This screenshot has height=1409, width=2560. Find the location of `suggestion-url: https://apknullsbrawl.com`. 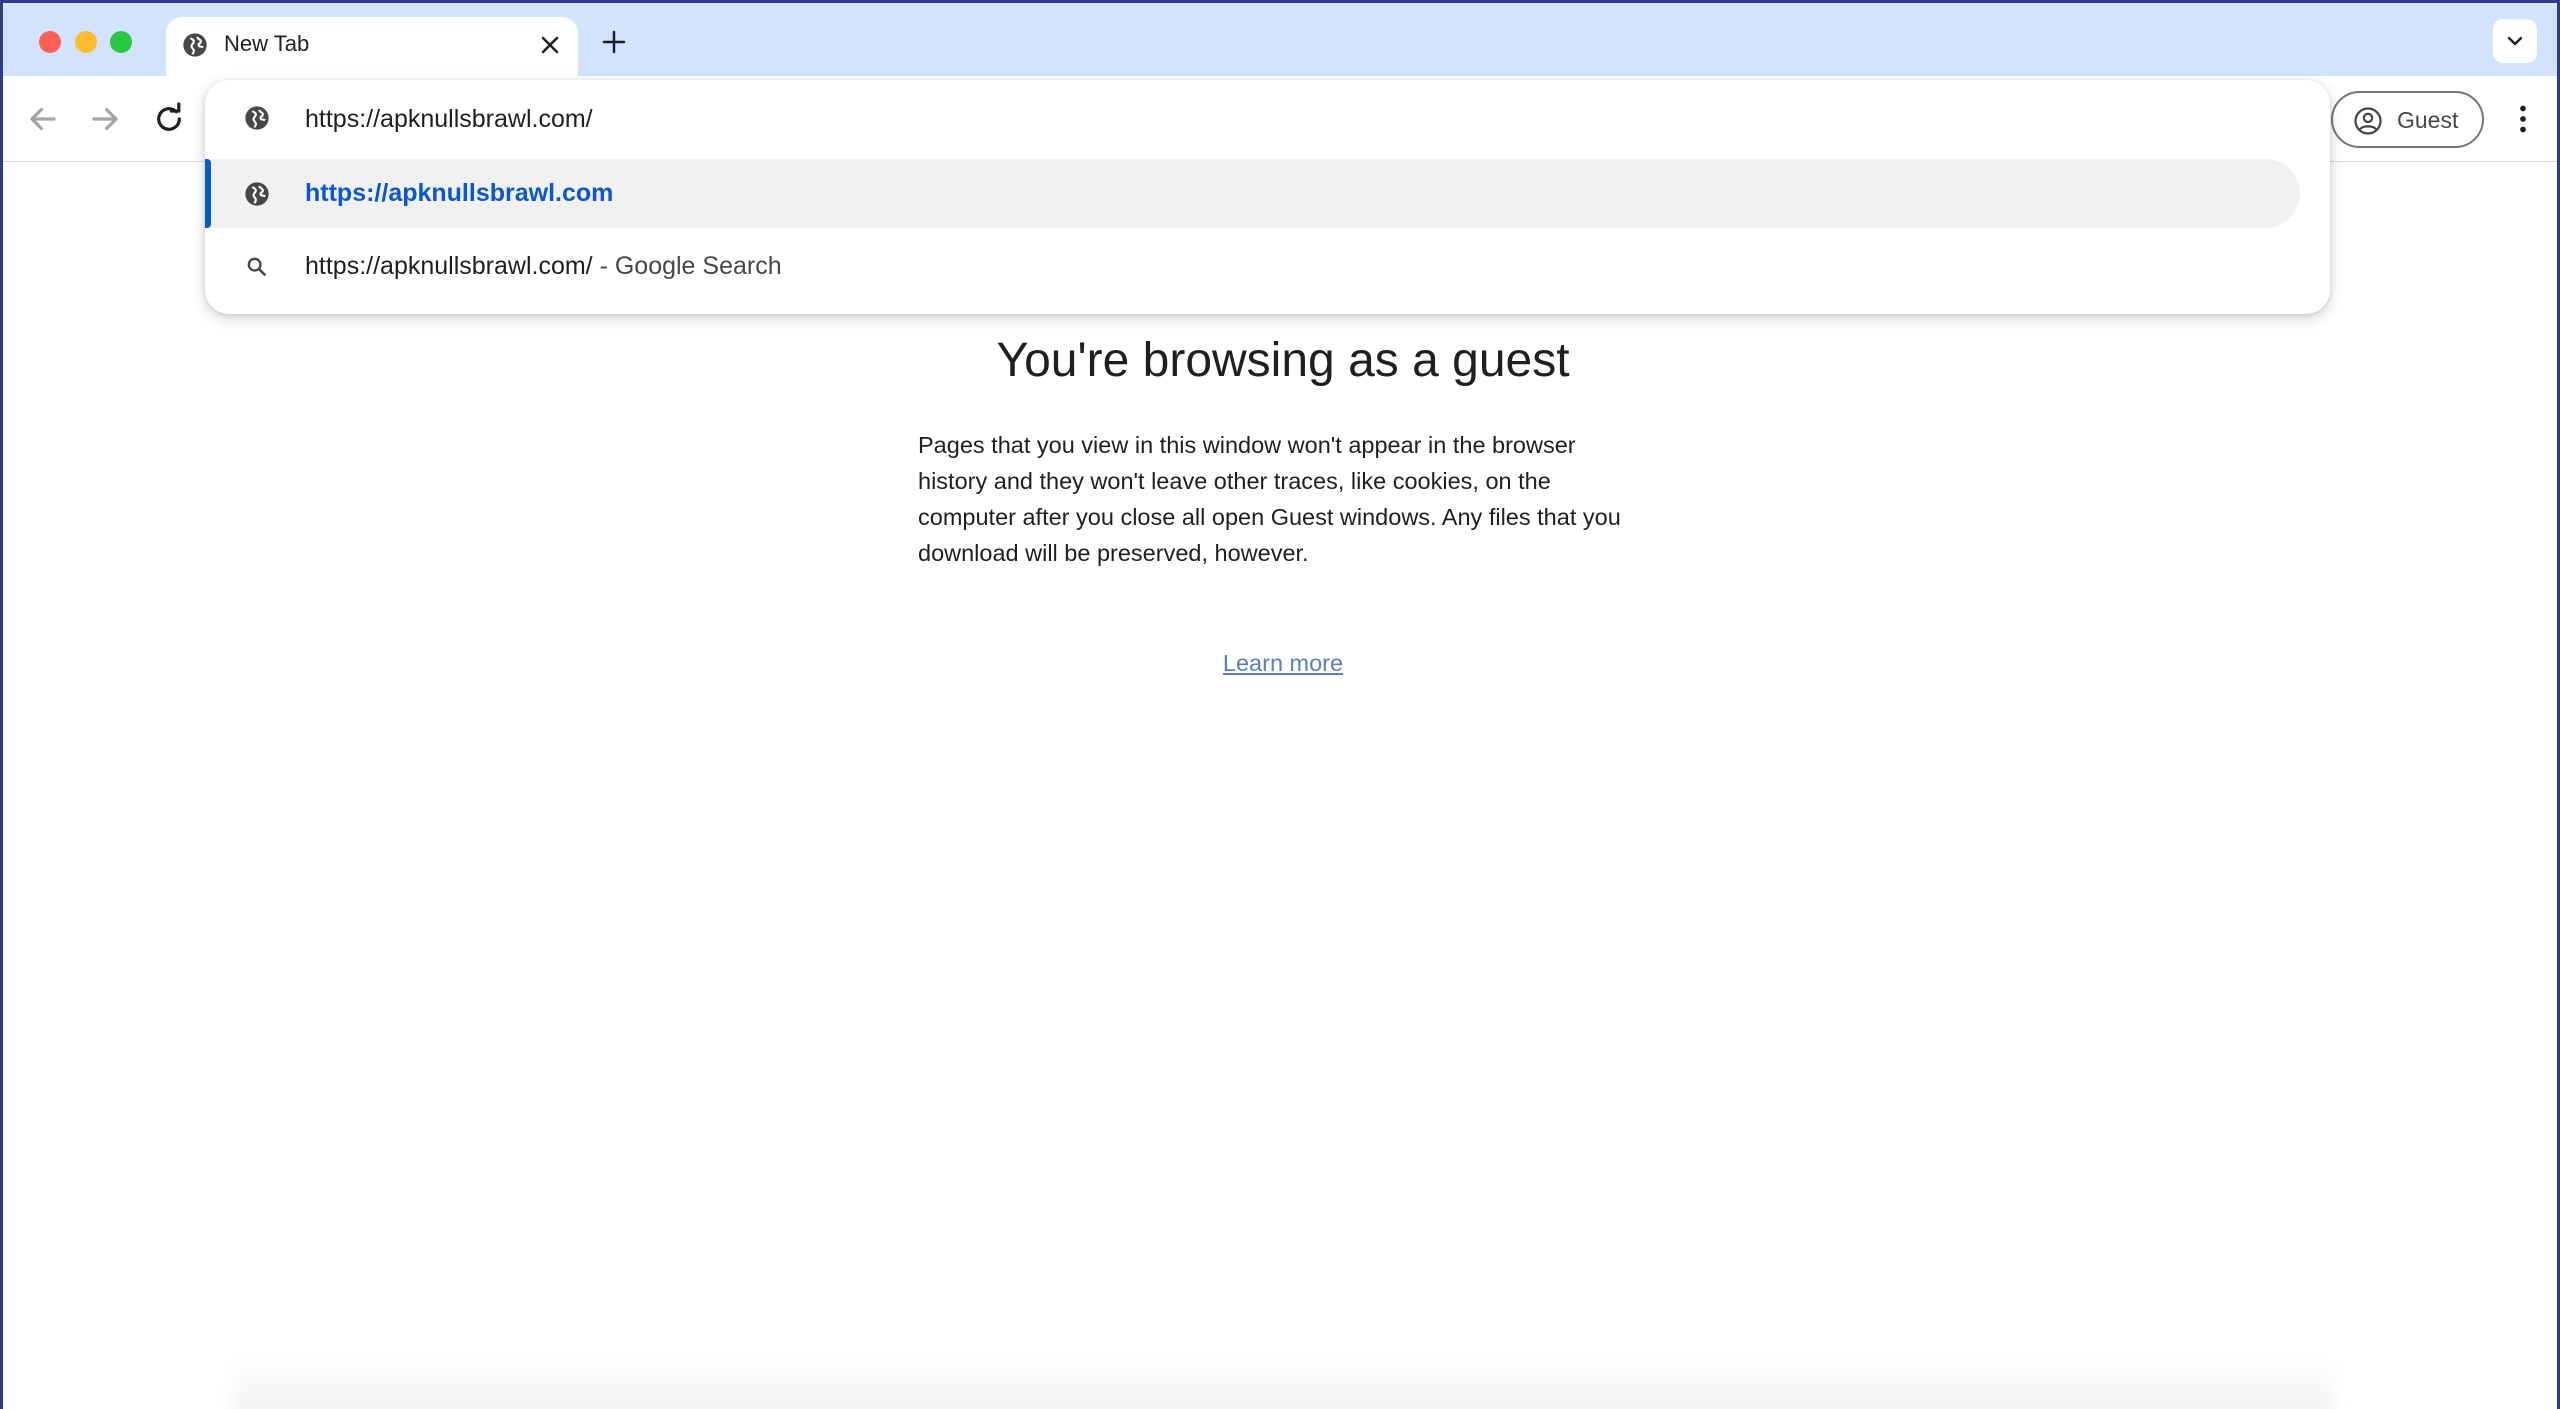

suggestion-url: https://apknullsbrawl.com is located at coordinates (1252, 193).